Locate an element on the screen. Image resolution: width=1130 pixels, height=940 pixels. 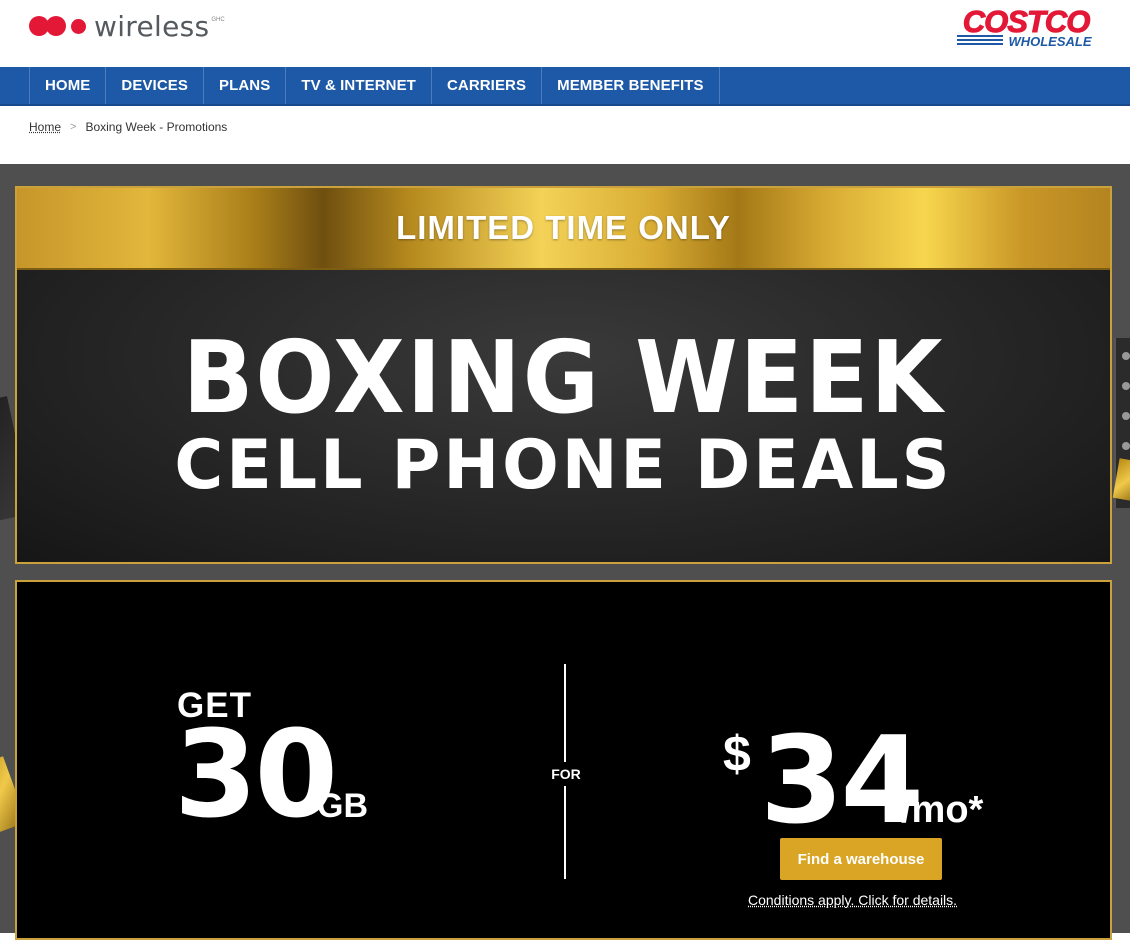
offer-for-label: FOR is located at coordinates (566, 774).